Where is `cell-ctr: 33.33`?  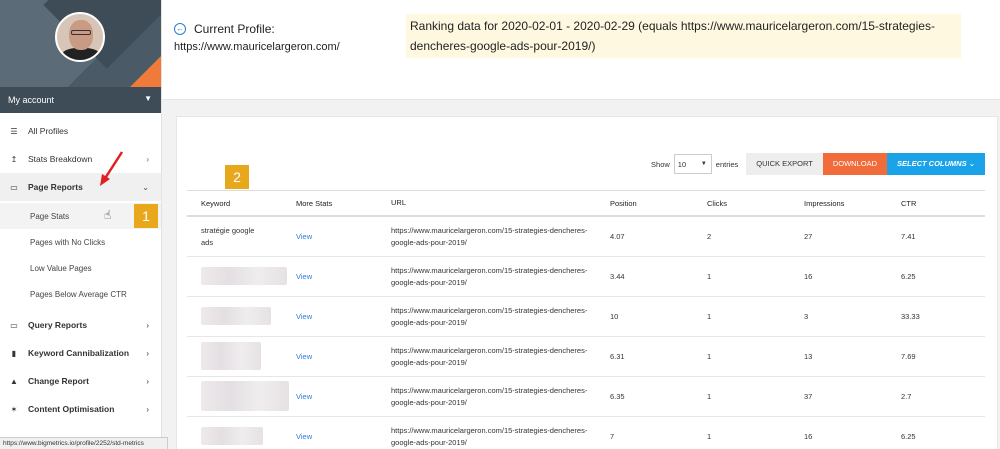 cell-ctr: 33.33 is located at coordinates (910, 316).